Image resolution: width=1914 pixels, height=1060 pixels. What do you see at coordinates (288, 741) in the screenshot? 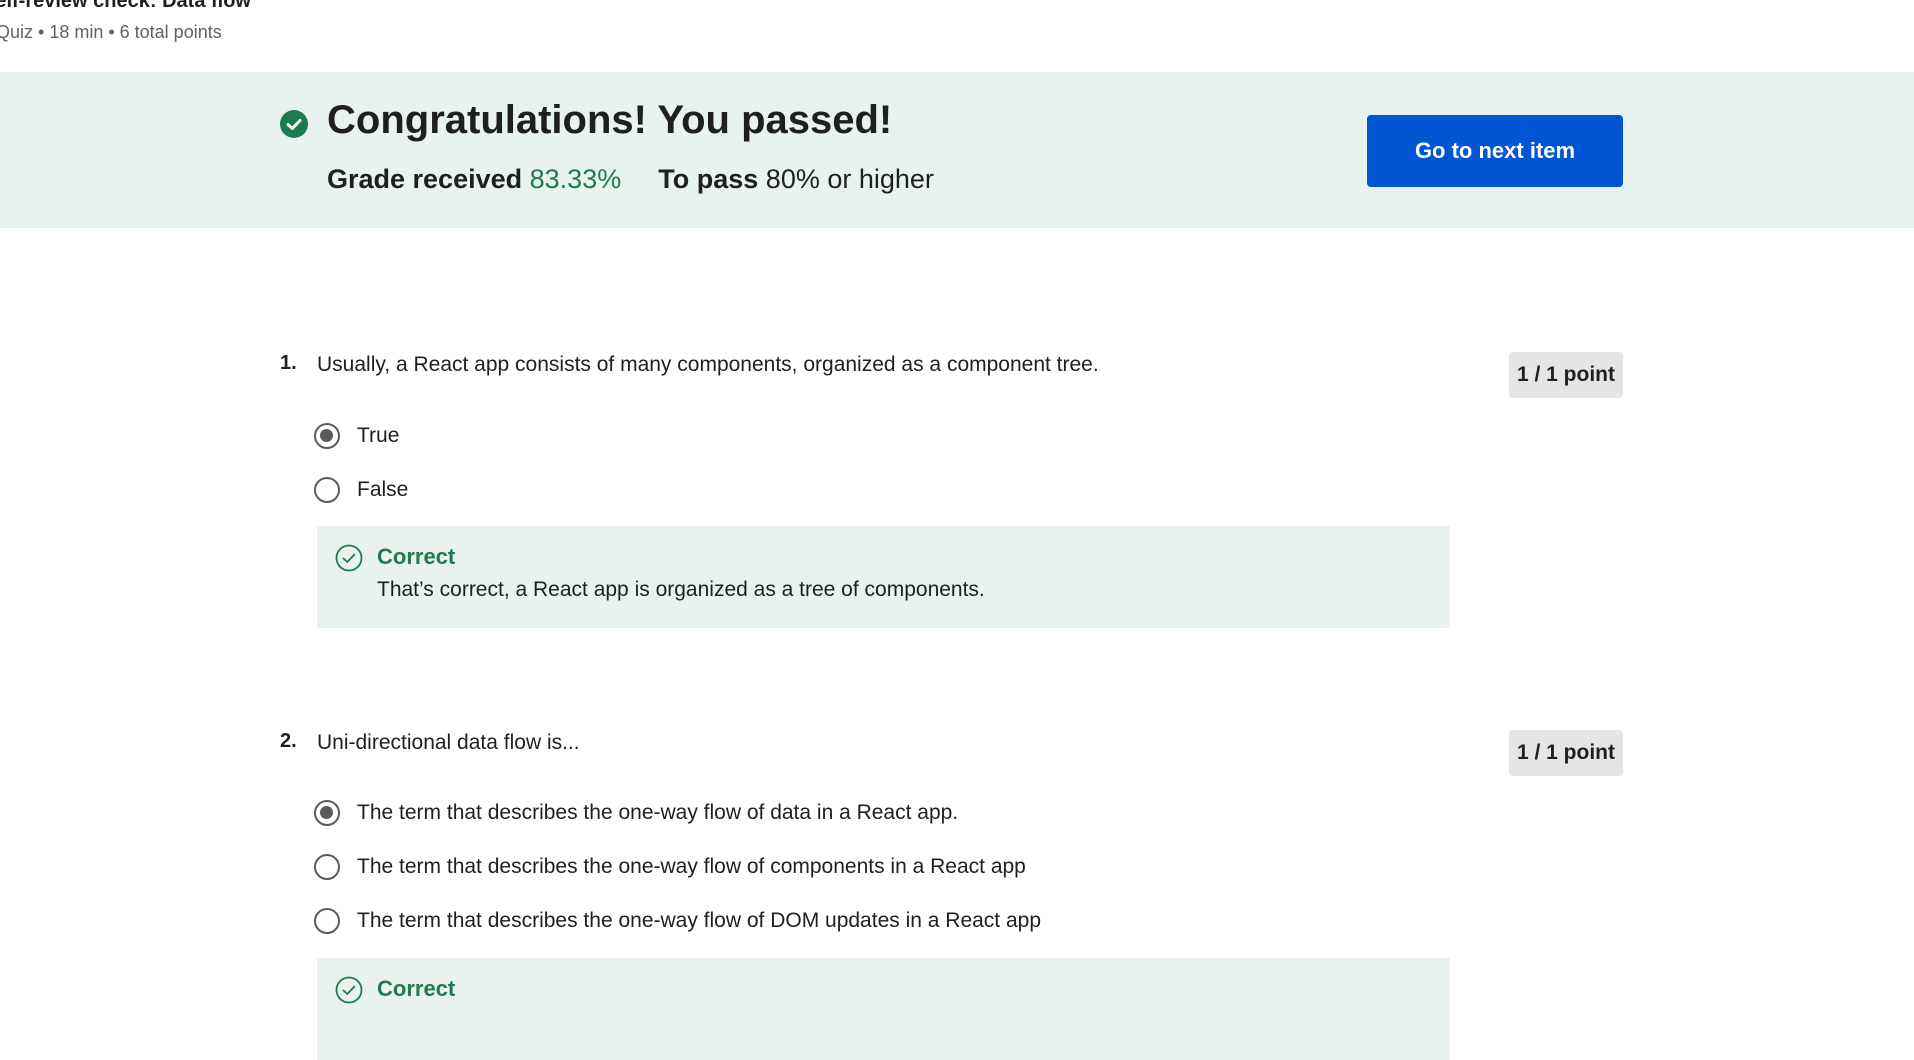
I see `question-number: 2.` at bounding box center [288, 741].